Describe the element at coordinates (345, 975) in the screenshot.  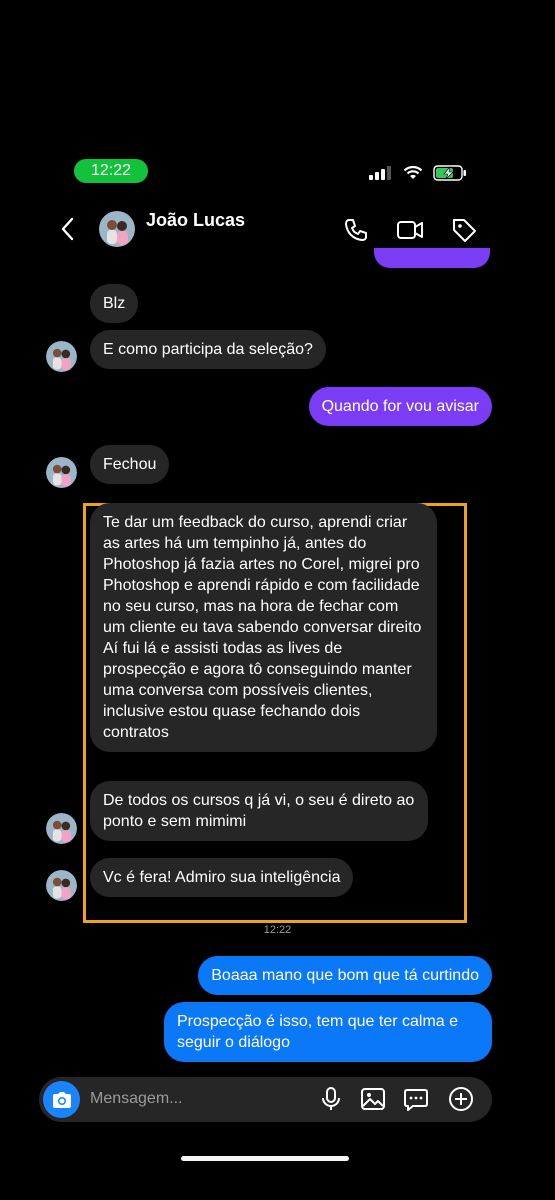
I see `message-bubble-outgoing: Boaaa mano que bom que tá curtindo` at that location.